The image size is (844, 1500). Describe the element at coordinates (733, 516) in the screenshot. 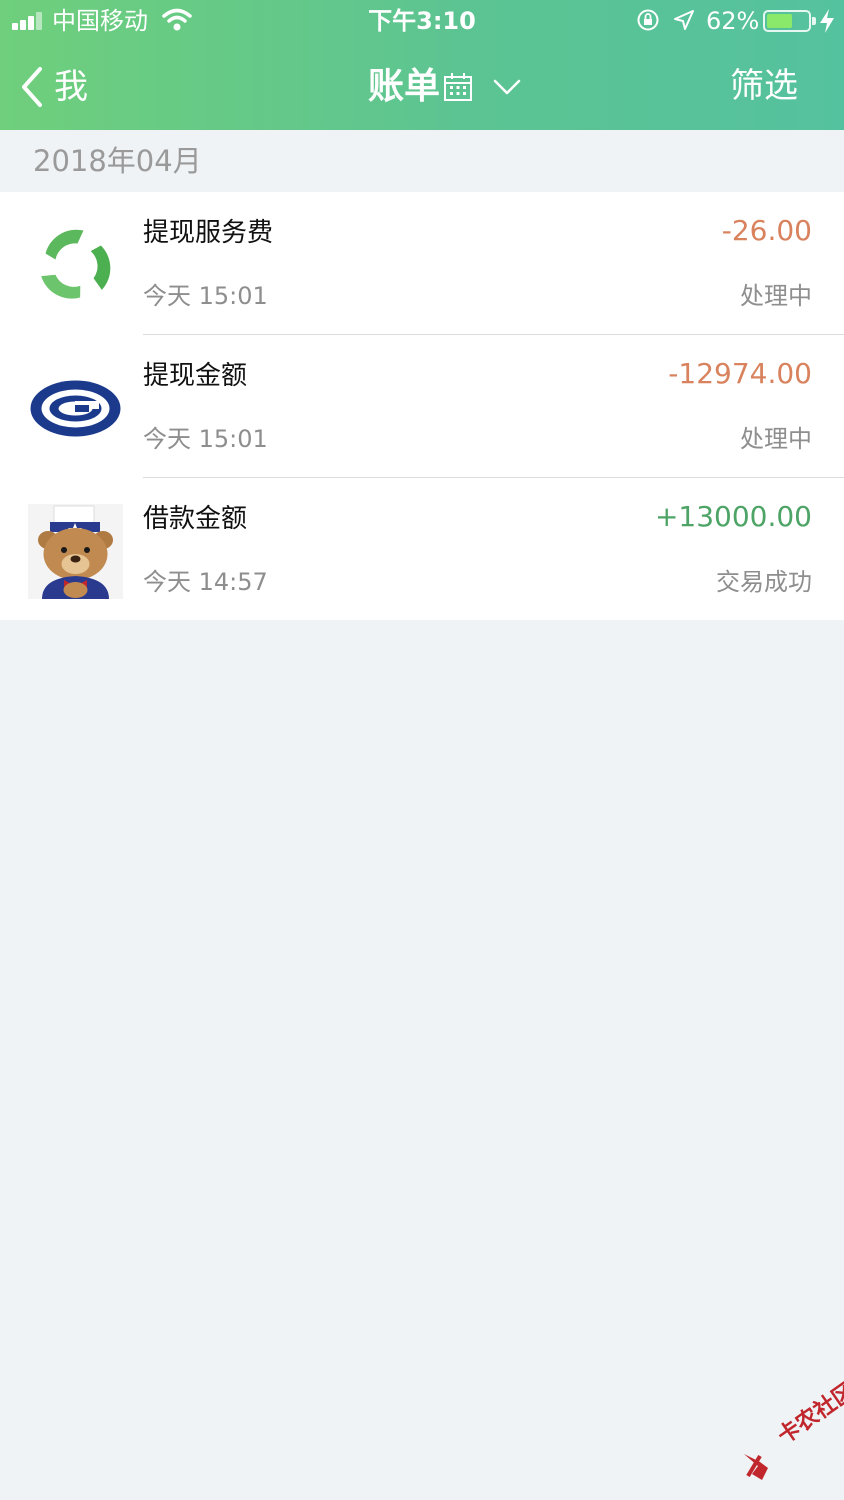

I see `transaction-amount: +13000.00` at that location.